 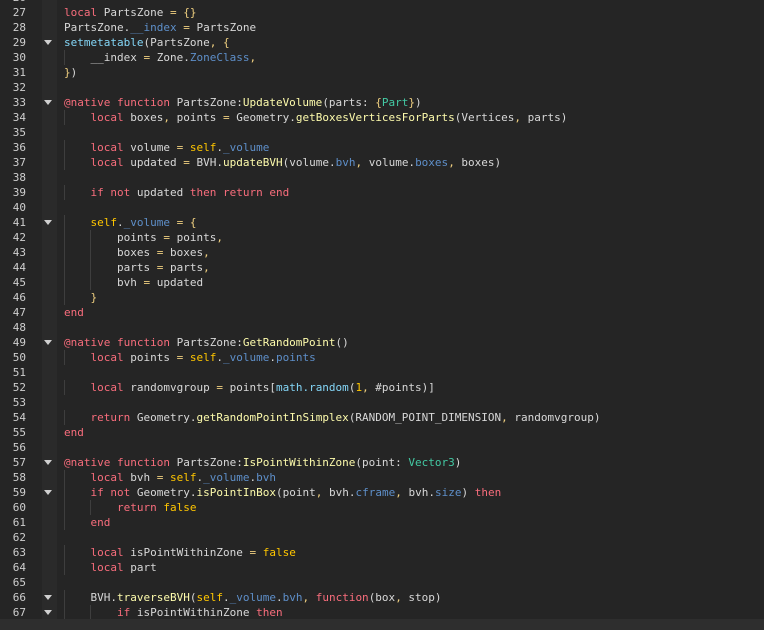 What do you see at coordinates (177, 192) in the screenshot?
I see `code-text: if not updated then return end` at bounding box center [177, 192].